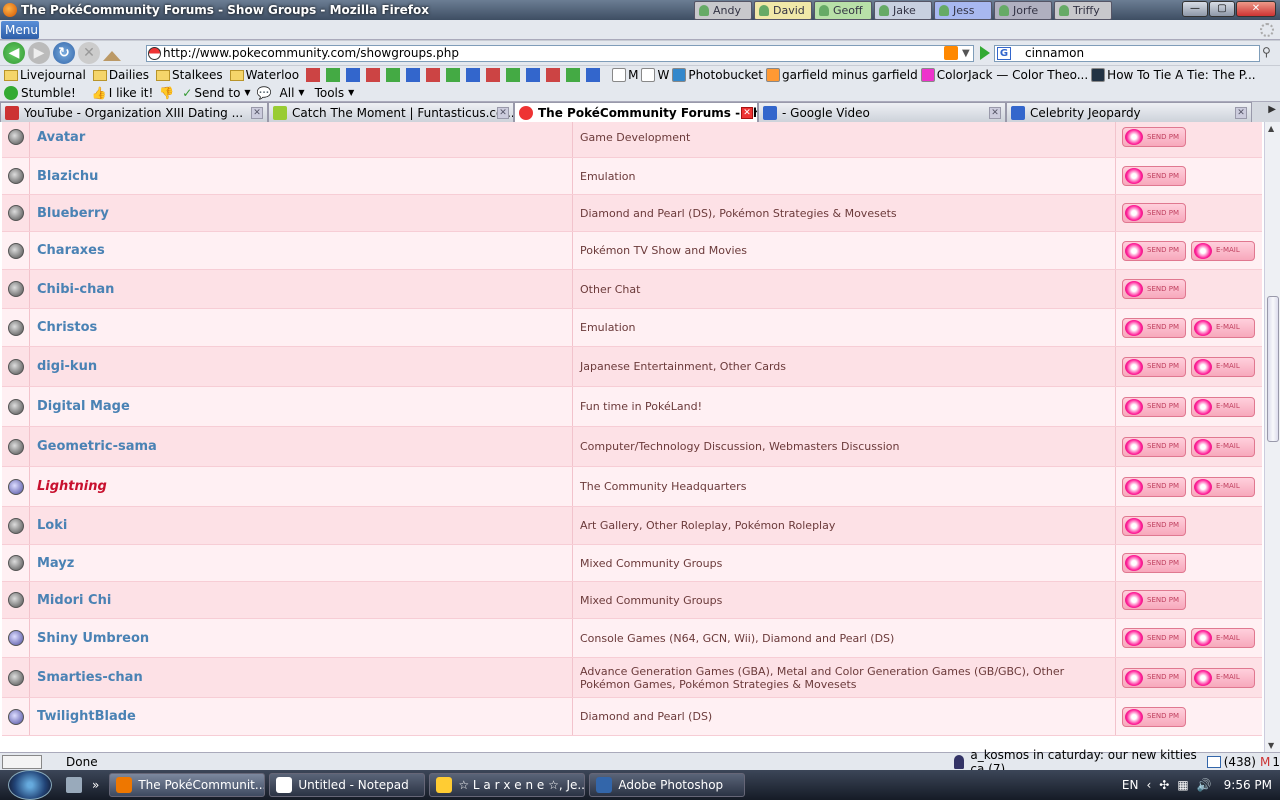 This screenshot has height=800, width=1280. What do you see at coordinates (1127, 53) in the screenshot?
I see `search-box: G cinnamon` at bounding box center [1127, 53].